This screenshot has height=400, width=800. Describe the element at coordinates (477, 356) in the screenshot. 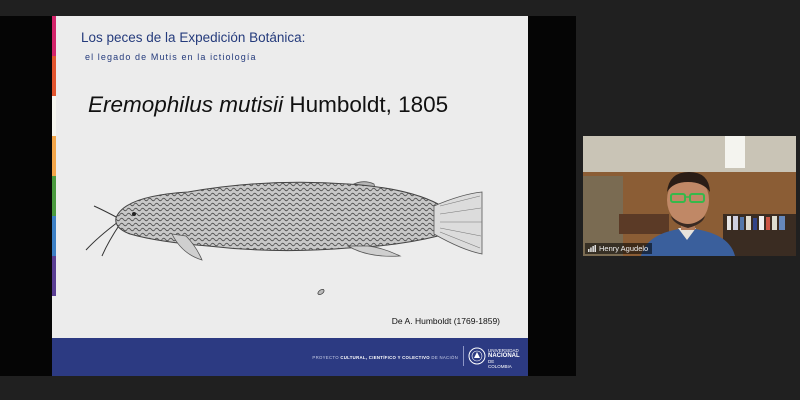

I see `university-seal-icon` at that location.